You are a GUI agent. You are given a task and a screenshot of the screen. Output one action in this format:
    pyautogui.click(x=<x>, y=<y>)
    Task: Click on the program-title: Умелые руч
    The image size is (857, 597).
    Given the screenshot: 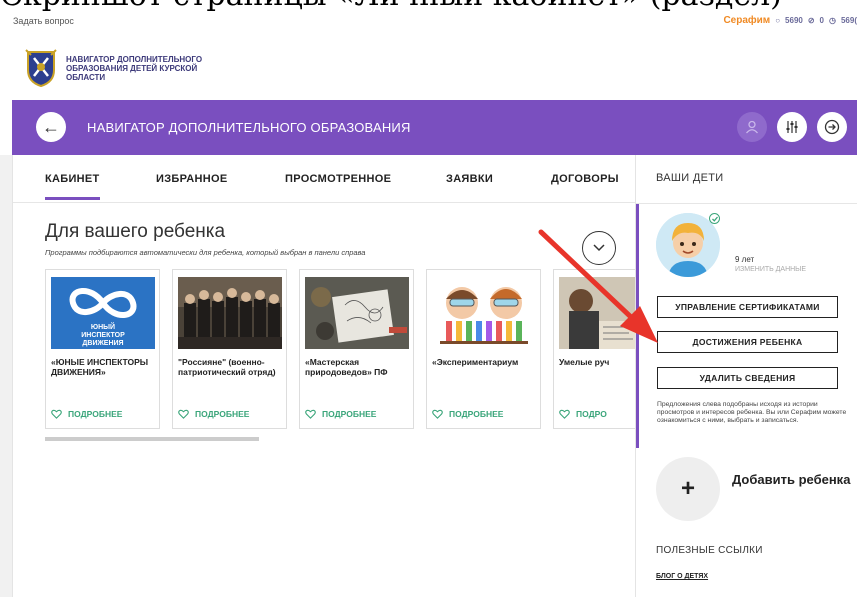 What is the action you would take?
    pyautogui.click(x=597, y=362)
    